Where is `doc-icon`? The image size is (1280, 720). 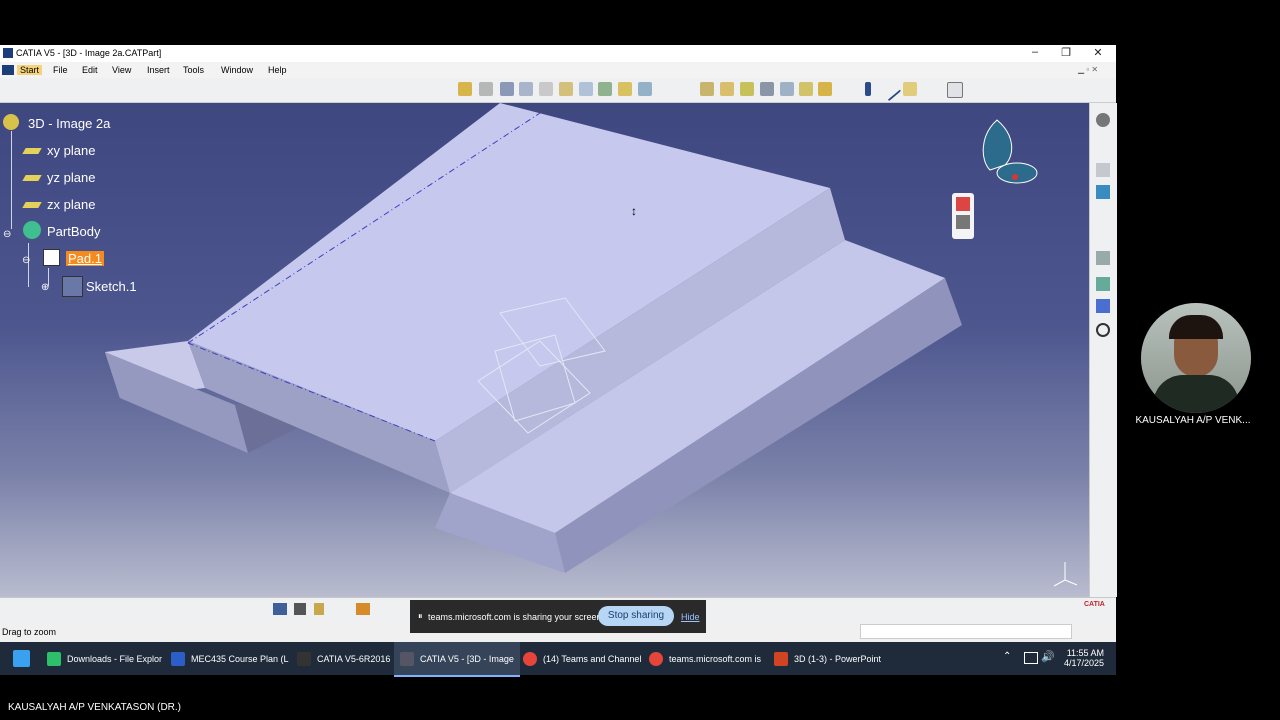 doc-icon is located at coordinates (8, 70).